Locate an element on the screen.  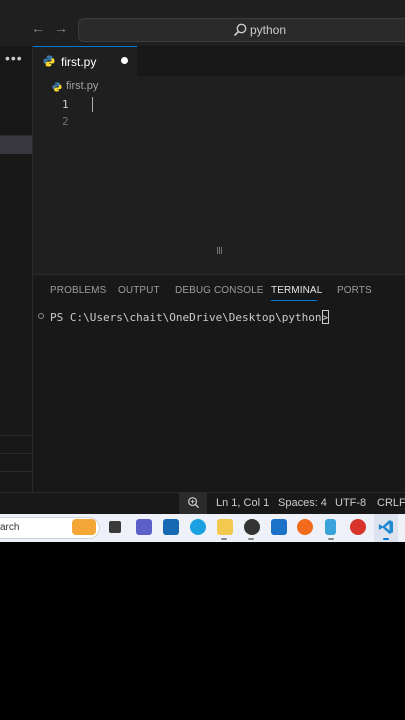
zoom-icon is located at coordinates (194, 503).